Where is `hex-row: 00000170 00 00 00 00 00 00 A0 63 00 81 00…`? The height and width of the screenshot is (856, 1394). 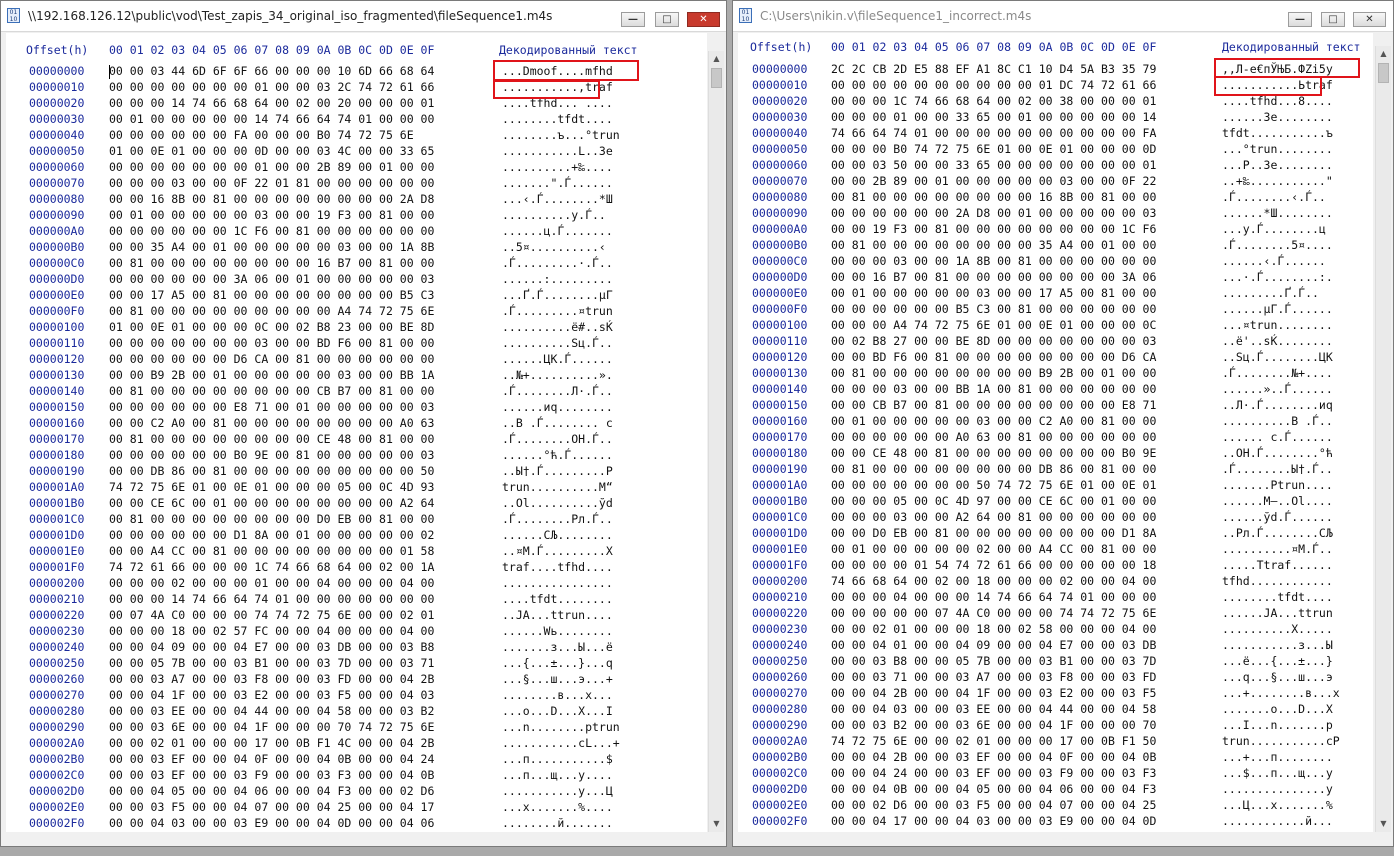 hex-row: 00000170 00 00 00 00 00 00 A0 63 00 81 00… is located at coordinates (1055, 437).